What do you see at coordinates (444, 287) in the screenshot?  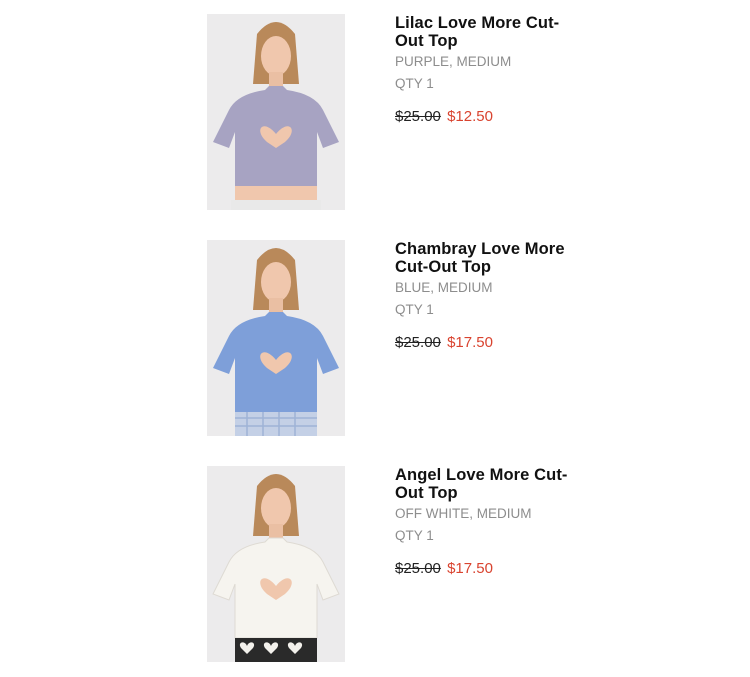 I see `product-variant: BLUE, MEDIUM` at bounding box center [444, 287].